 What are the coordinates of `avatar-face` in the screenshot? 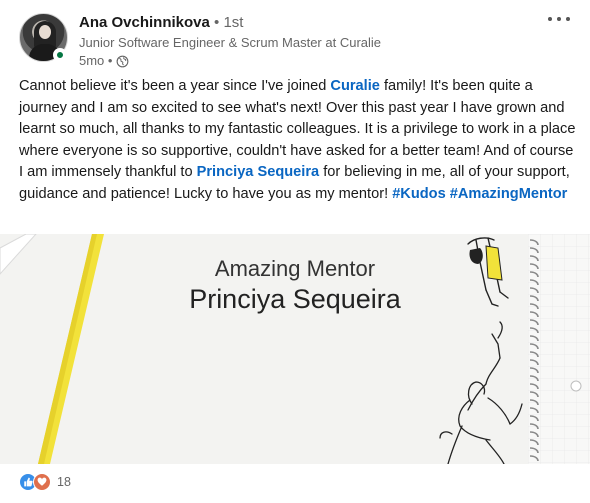 It's located at (45, 32).